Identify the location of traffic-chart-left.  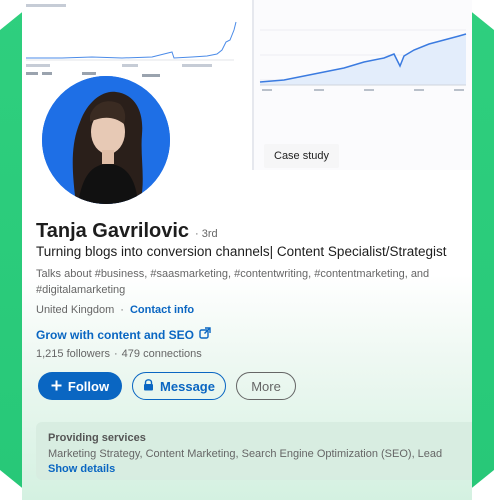
(130, 40).